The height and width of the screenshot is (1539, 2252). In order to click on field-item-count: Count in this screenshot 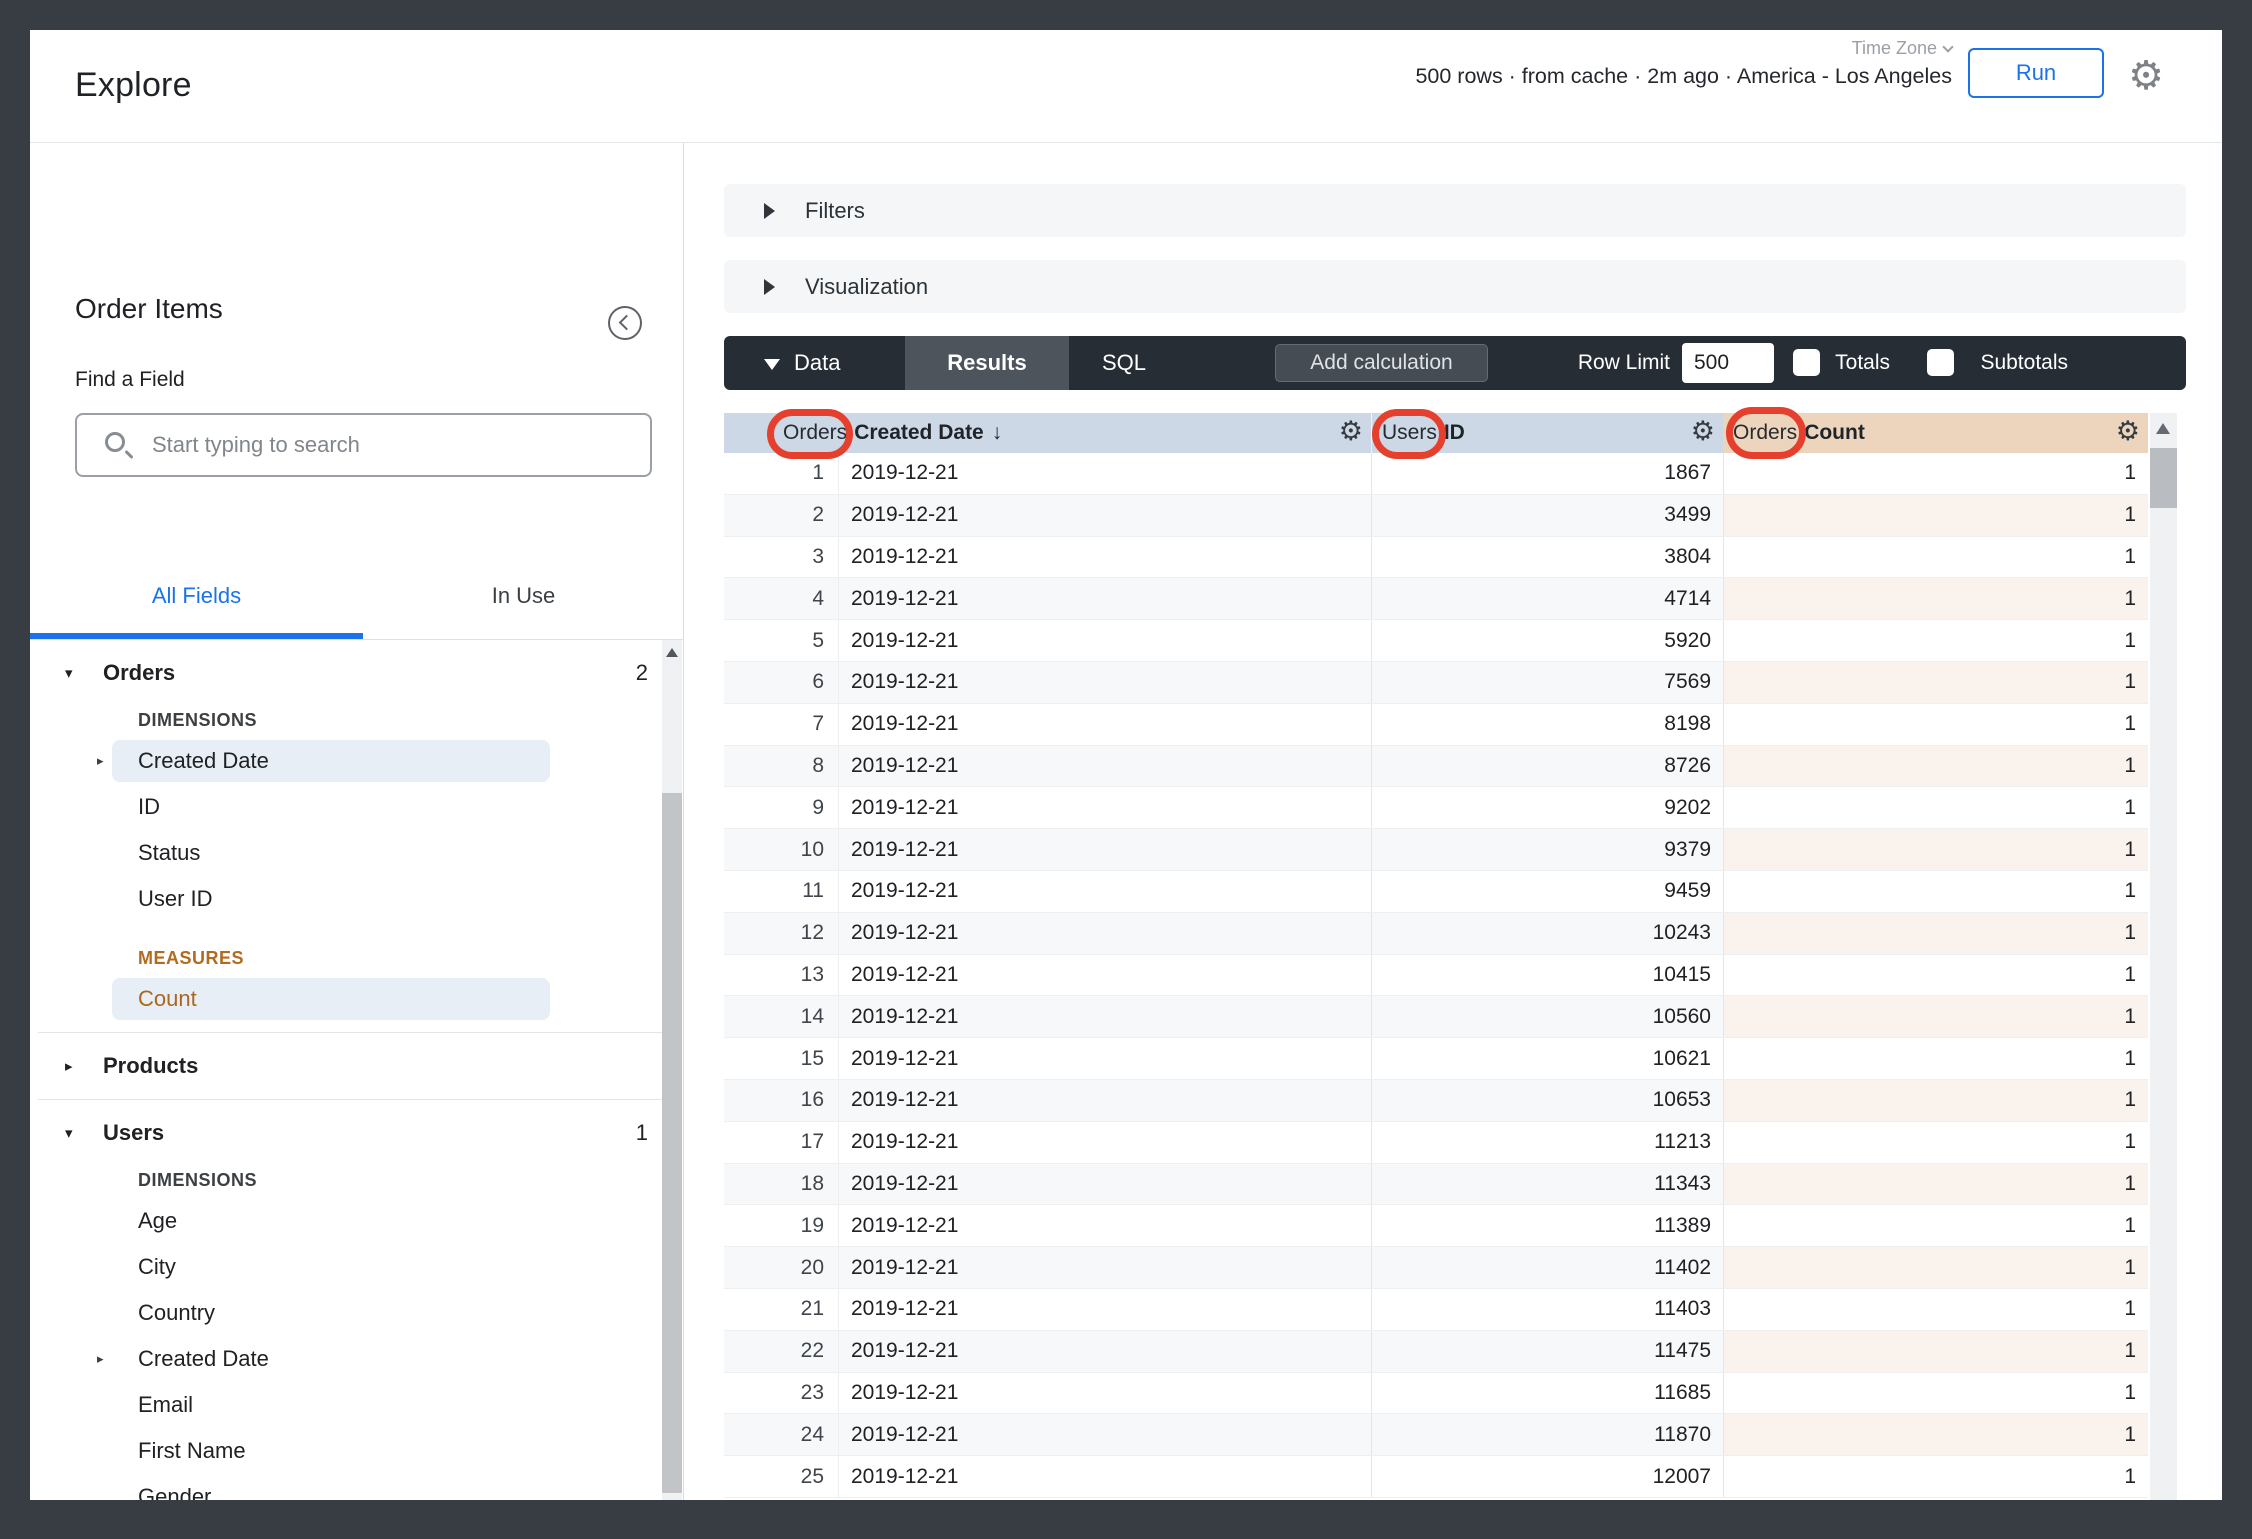, I will do `click(357, 999)`.